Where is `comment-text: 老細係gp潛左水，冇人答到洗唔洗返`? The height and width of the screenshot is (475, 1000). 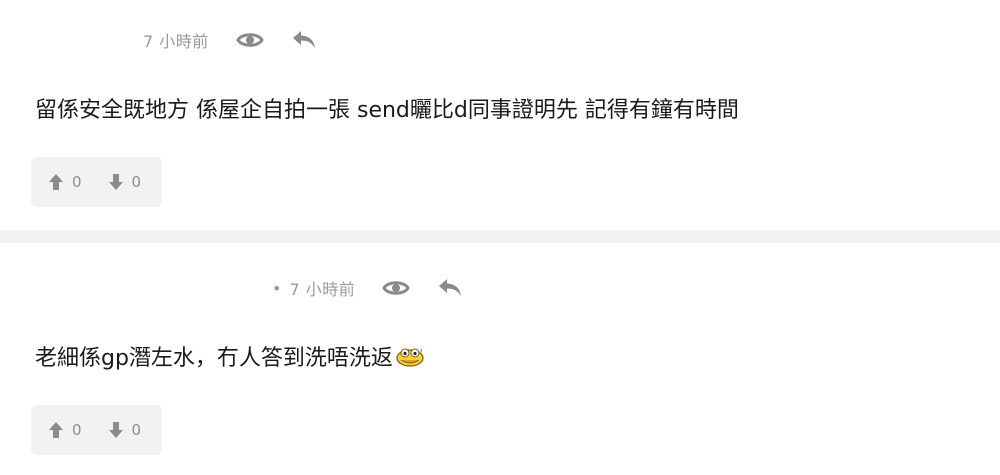
comment-text: 老細係gp潛左水，冇人答到洗唔洗返 is located at coordinates (214, 358).